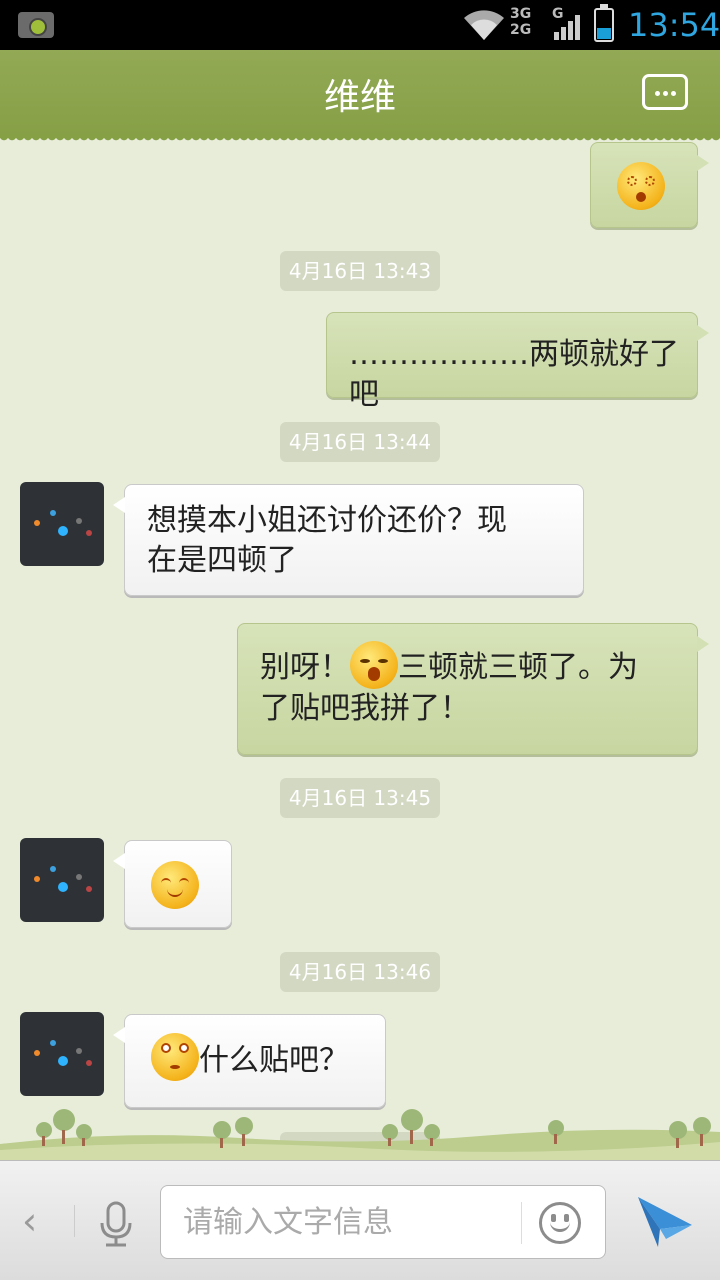 The image size is (720, 1280). I want to click on message-text: 什么贴吧？, so click(274, 1060).